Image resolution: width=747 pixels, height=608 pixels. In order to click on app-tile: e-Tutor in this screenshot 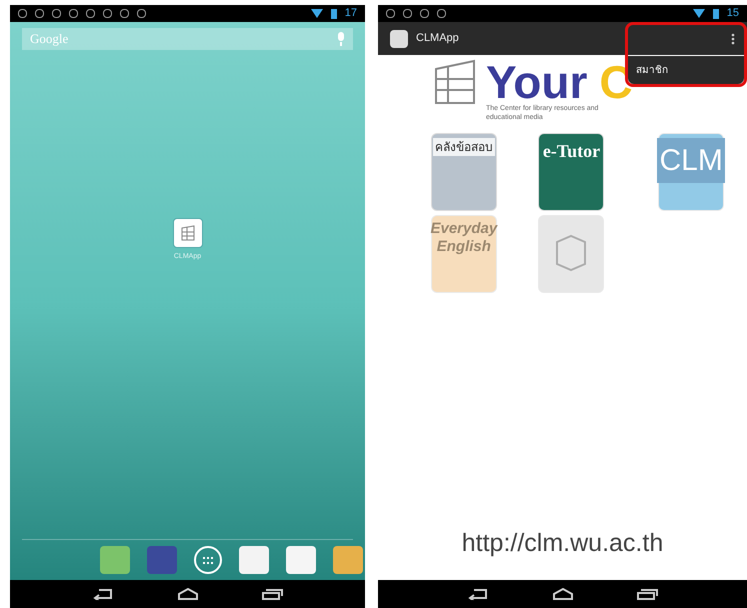, I will do `click(571, 171)`.